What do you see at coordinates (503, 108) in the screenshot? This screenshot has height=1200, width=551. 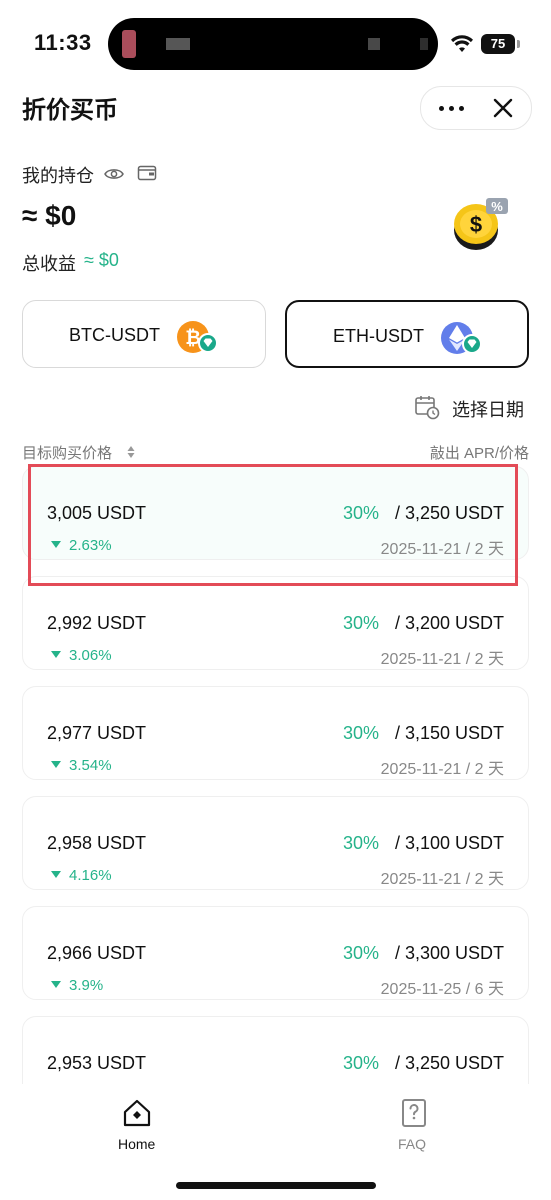 I see `close-icon` at bounding box center [503, 108].